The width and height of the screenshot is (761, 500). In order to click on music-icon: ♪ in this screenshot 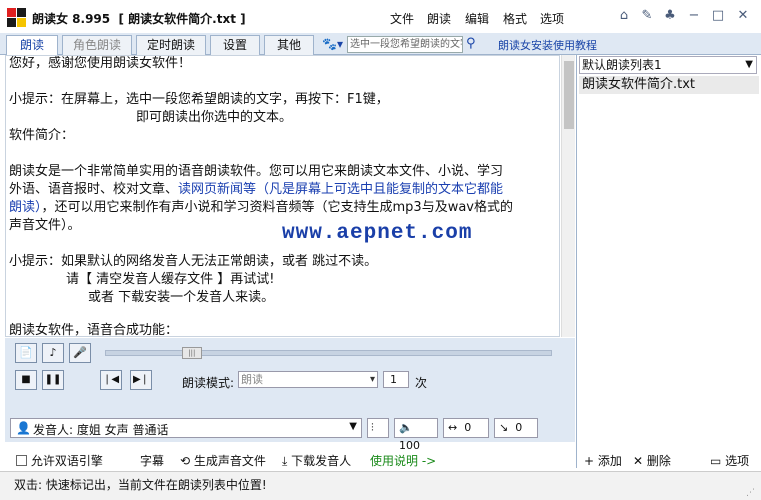, I will do `click(53, 353)`.